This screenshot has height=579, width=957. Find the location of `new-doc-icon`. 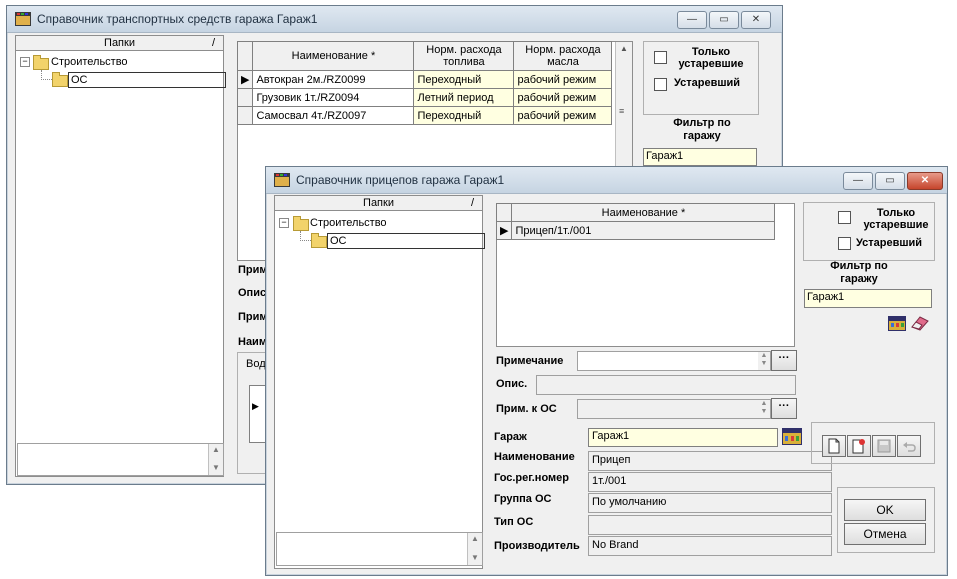

new-doc-icon is located at coordinates (834, 446).